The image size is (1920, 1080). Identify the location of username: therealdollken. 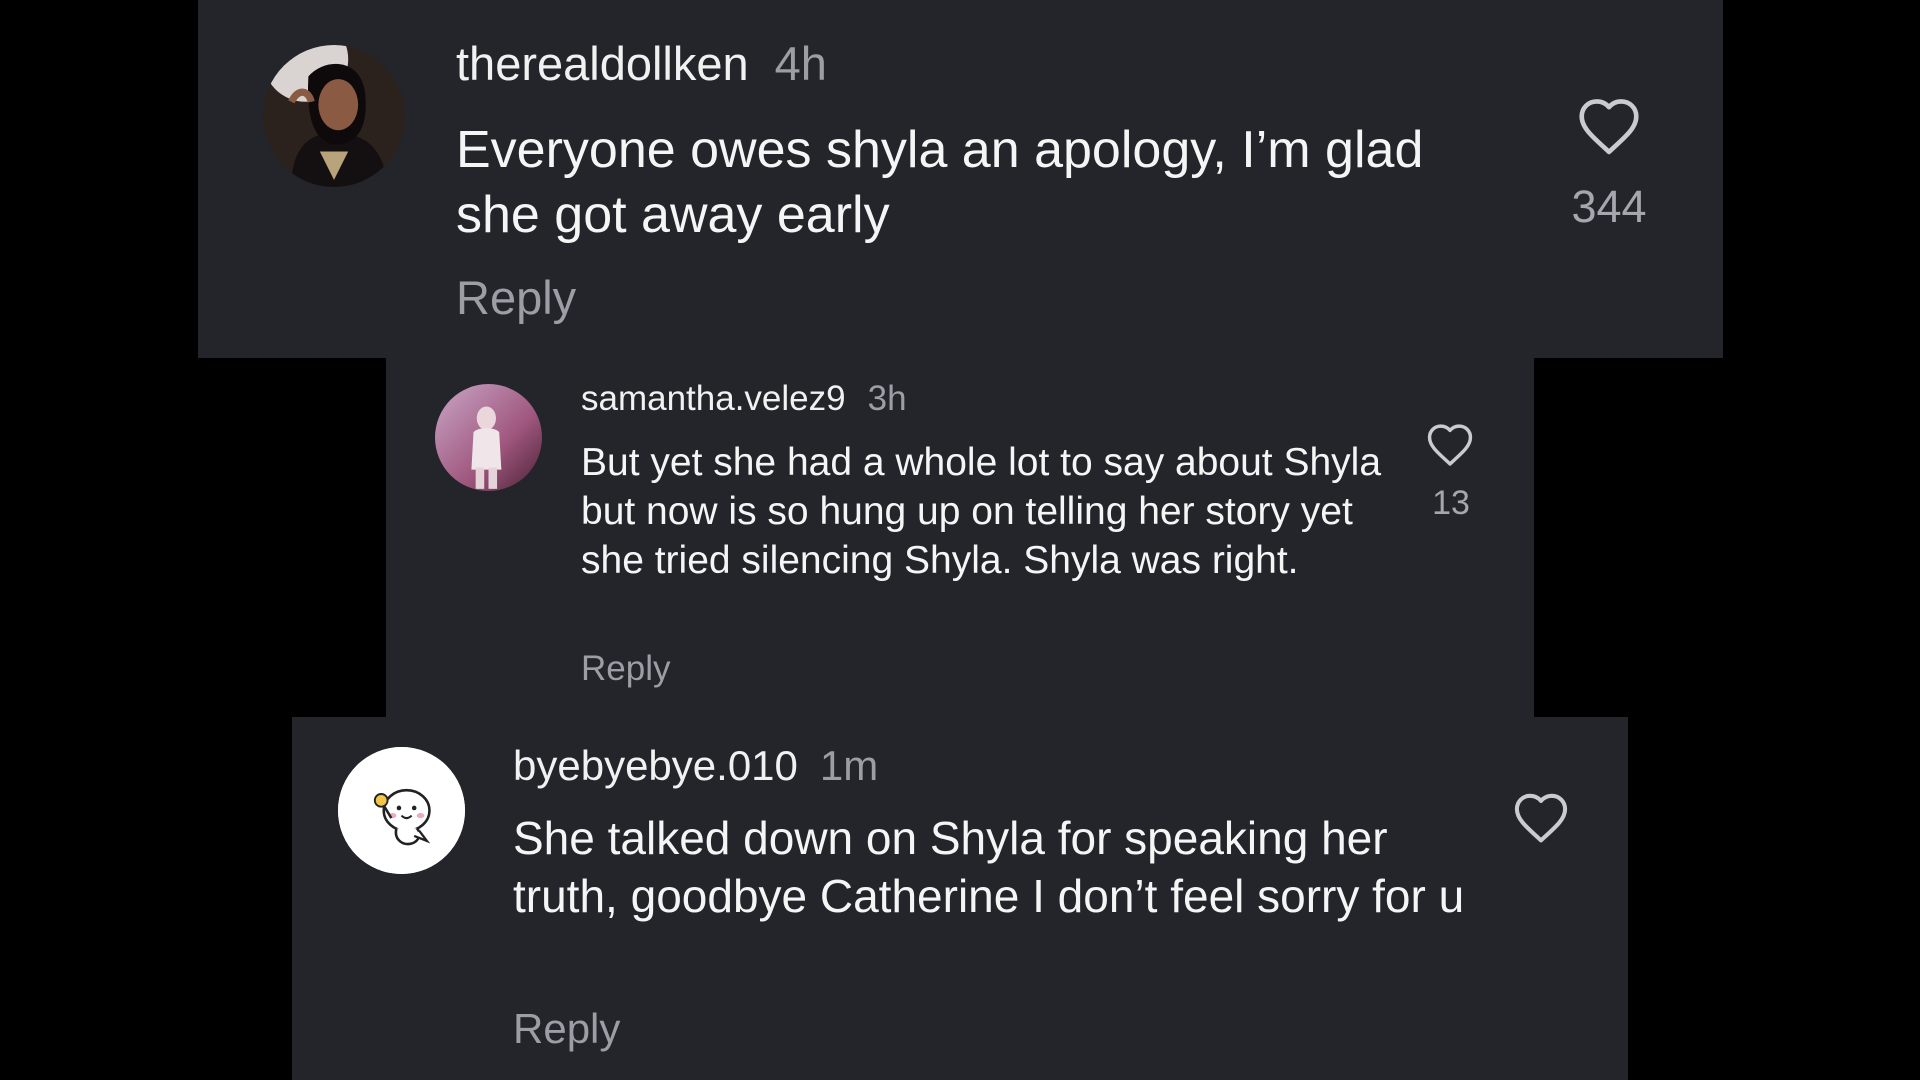
(602, 63).